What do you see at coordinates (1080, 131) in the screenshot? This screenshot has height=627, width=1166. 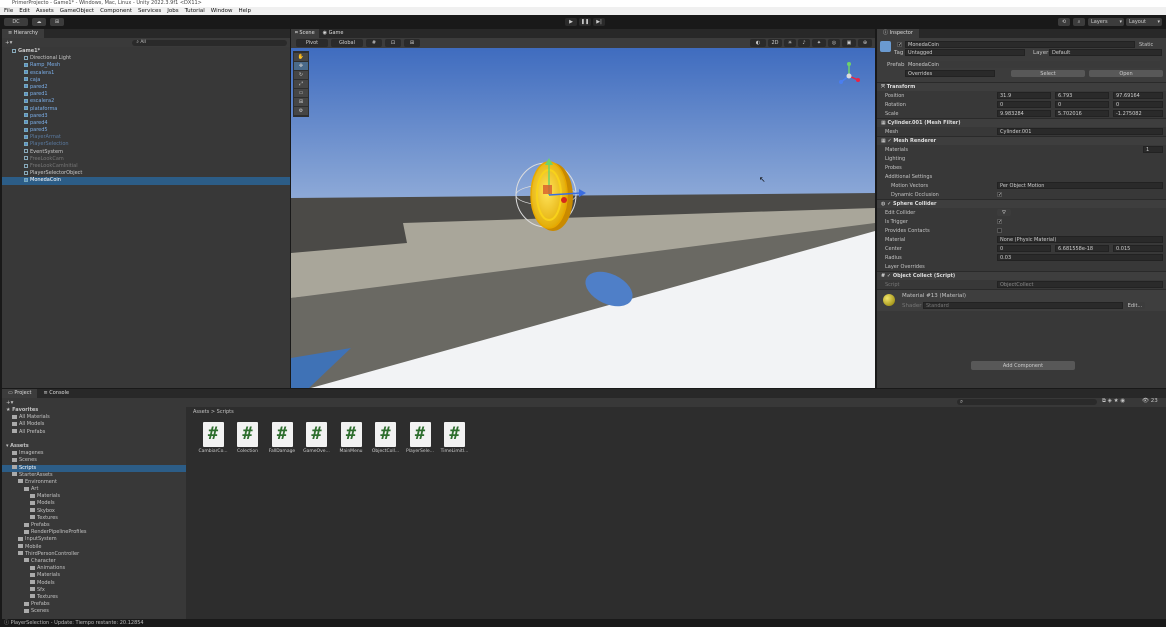 I see `mesh-field: Cylinder.001` at bounding box center [1080, 131].